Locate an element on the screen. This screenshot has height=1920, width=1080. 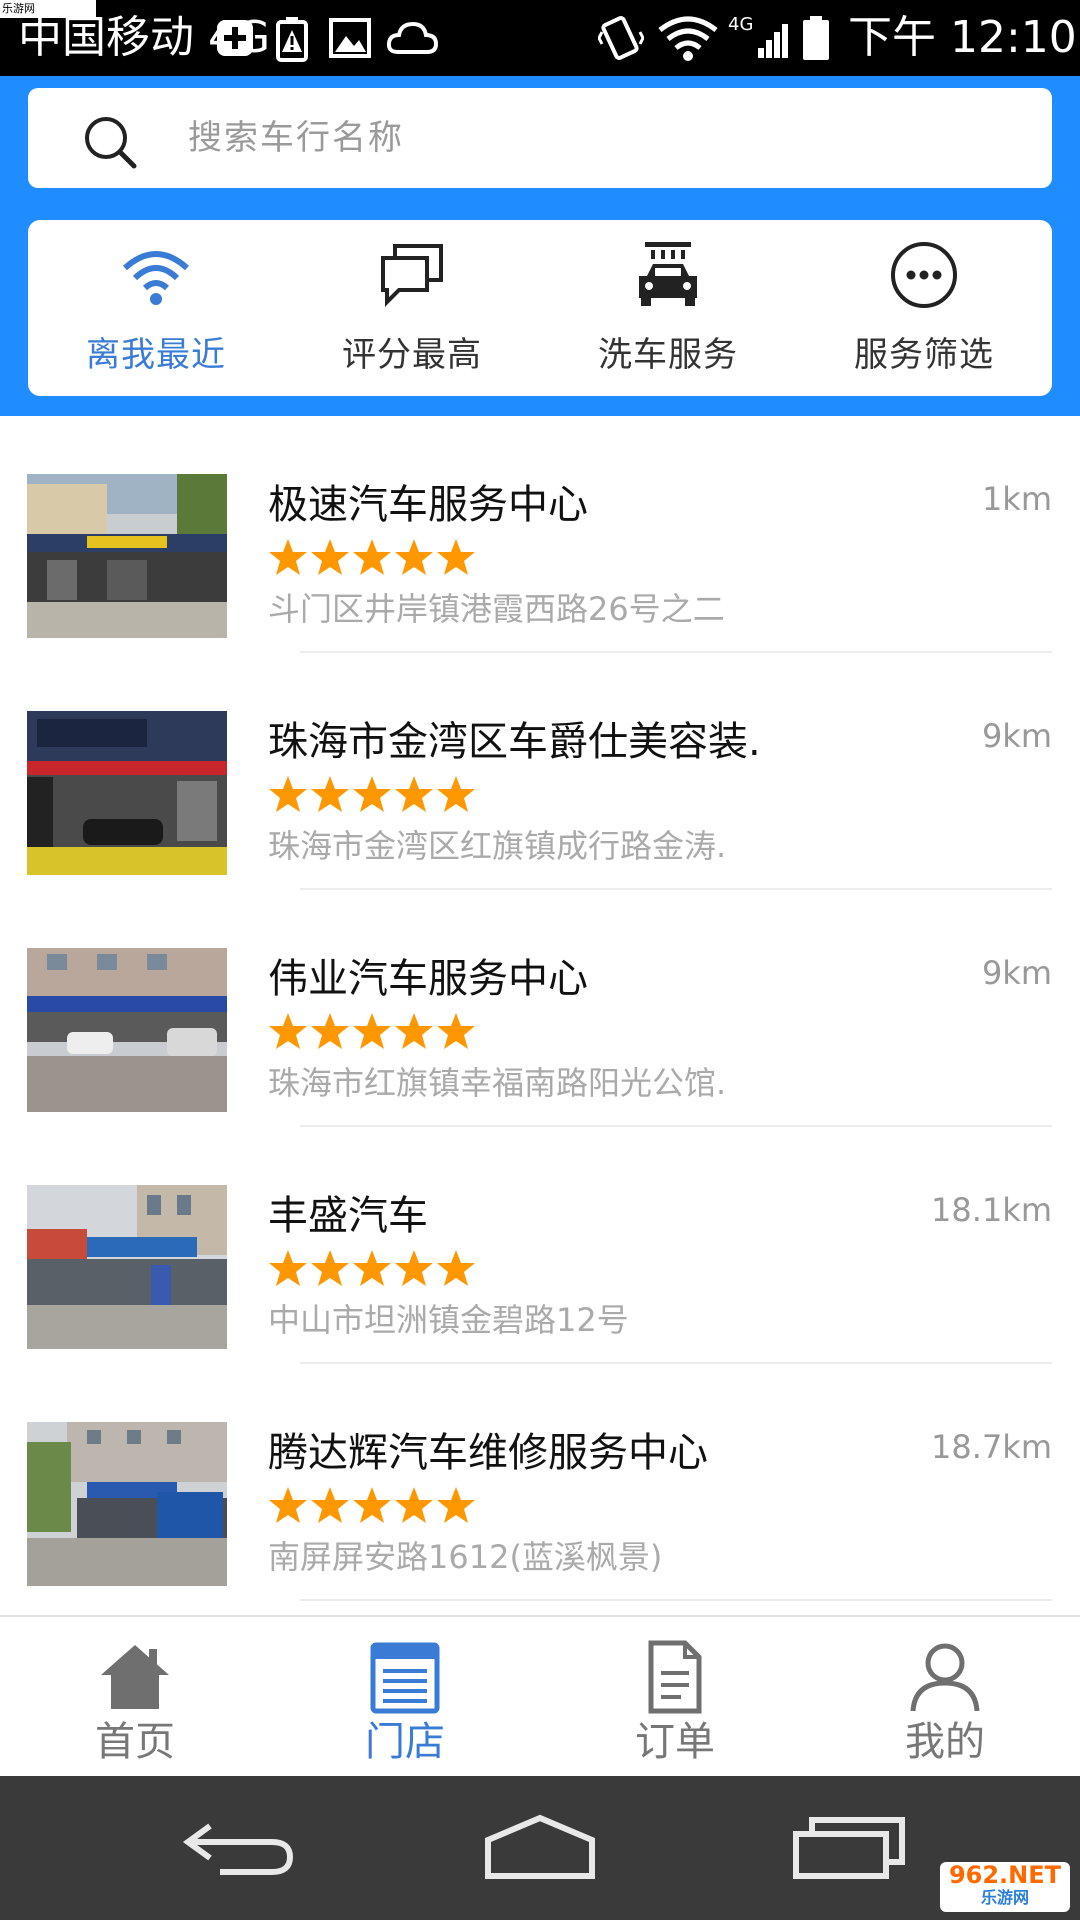
shop-distance: 18.7km is located at coordinates (991, 1447).